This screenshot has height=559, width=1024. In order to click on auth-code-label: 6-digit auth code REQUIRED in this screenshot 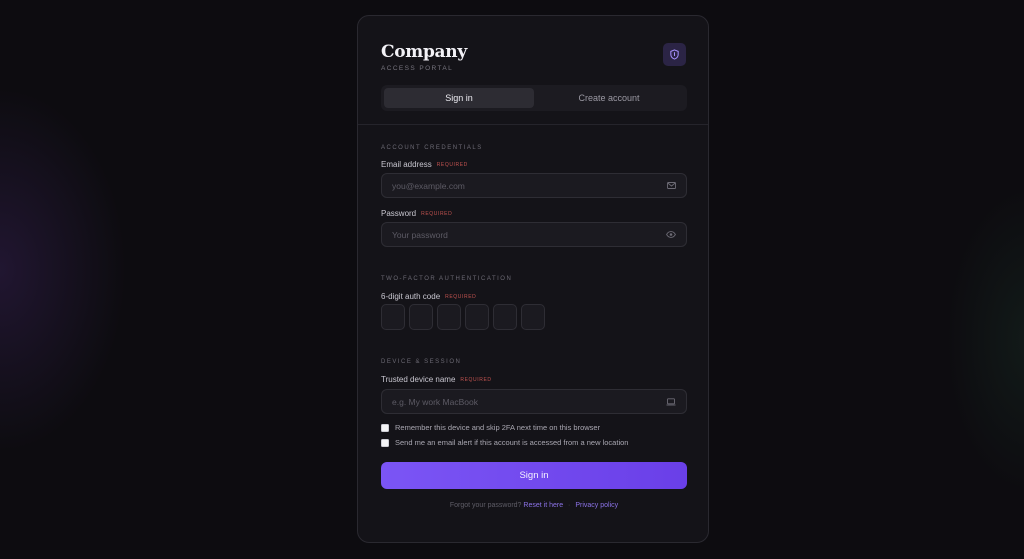, I will do `click(428, 296)`.